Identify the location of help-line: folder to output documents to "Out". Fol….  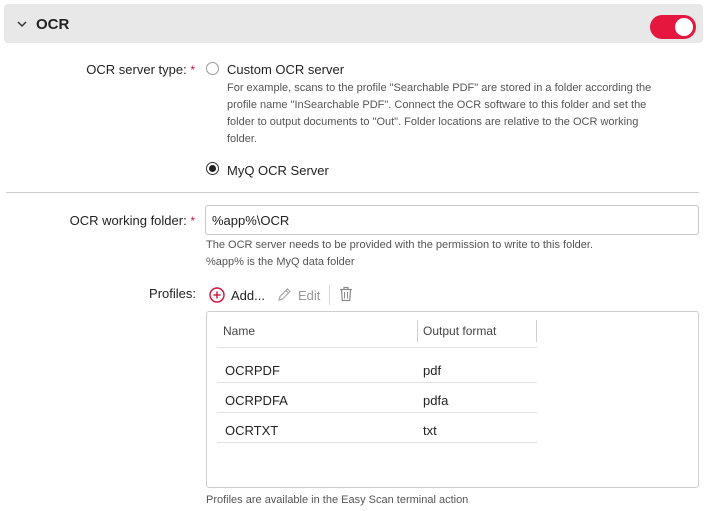
(433, 122).